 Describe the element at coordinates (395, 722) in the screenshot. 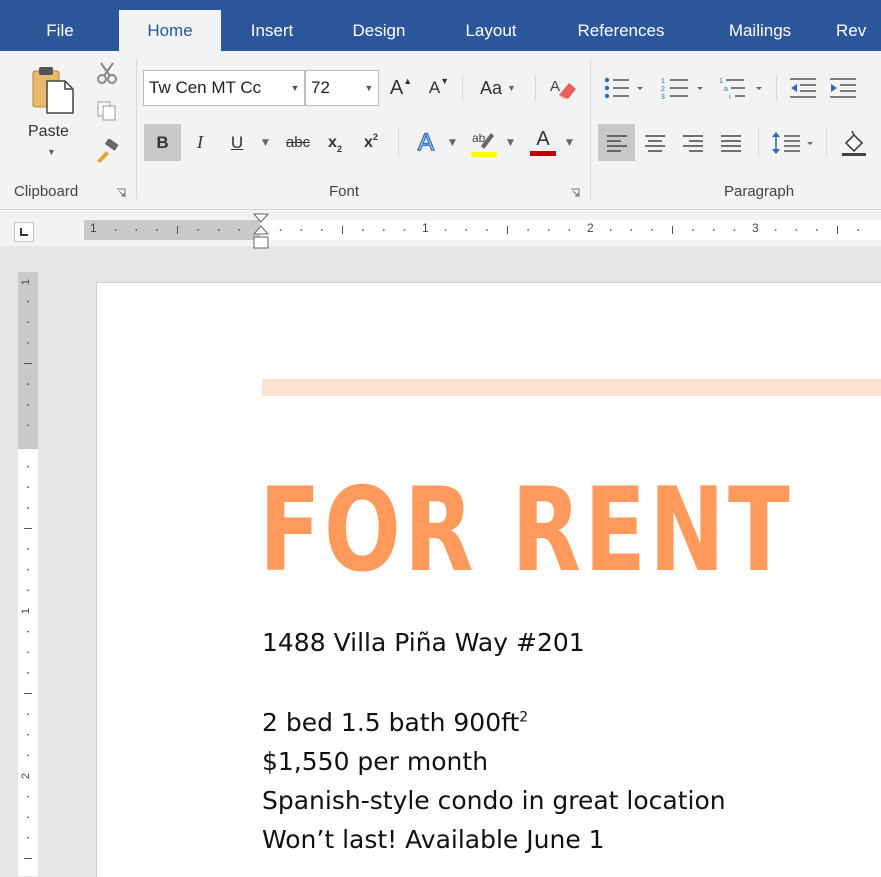

I see `beds-line: 2 bed 1.5 bath 900ft2` at that location.